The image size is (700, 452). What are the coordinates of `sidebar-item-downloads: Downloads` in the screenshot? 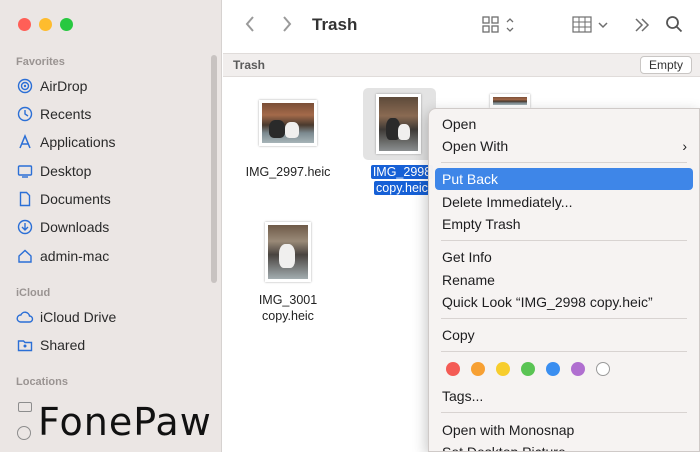 It's located at (62, 227).